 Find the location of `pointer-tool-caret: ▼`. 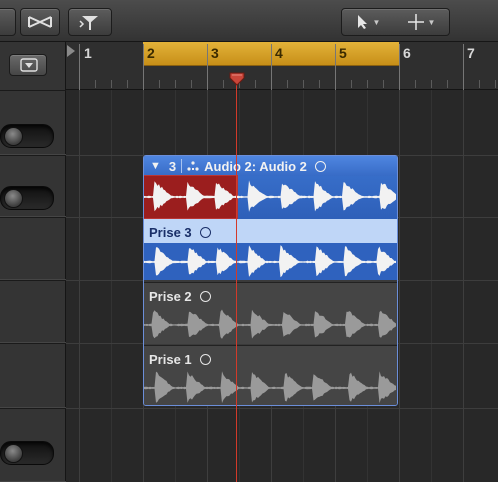

pointer-tool-caret: ▼ is located at coordinates (376, 22).